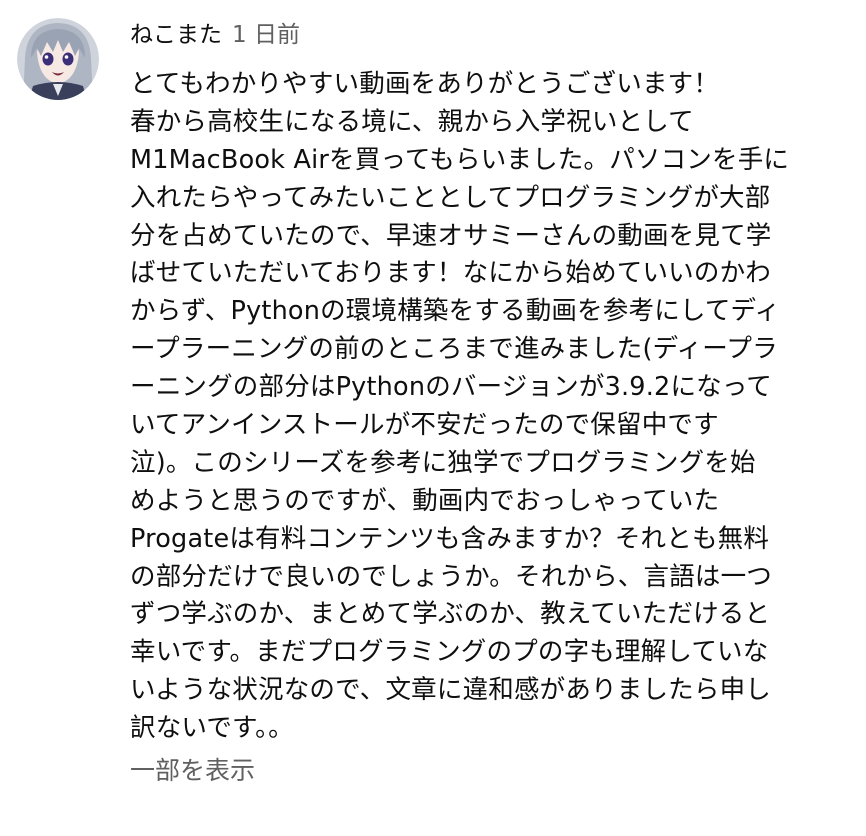  Describe the element at coordinates (443, 462) in the screenshot. I see `comment-line: 泣)。このシリーズを参考に独学でプログラミングを始` at that location.